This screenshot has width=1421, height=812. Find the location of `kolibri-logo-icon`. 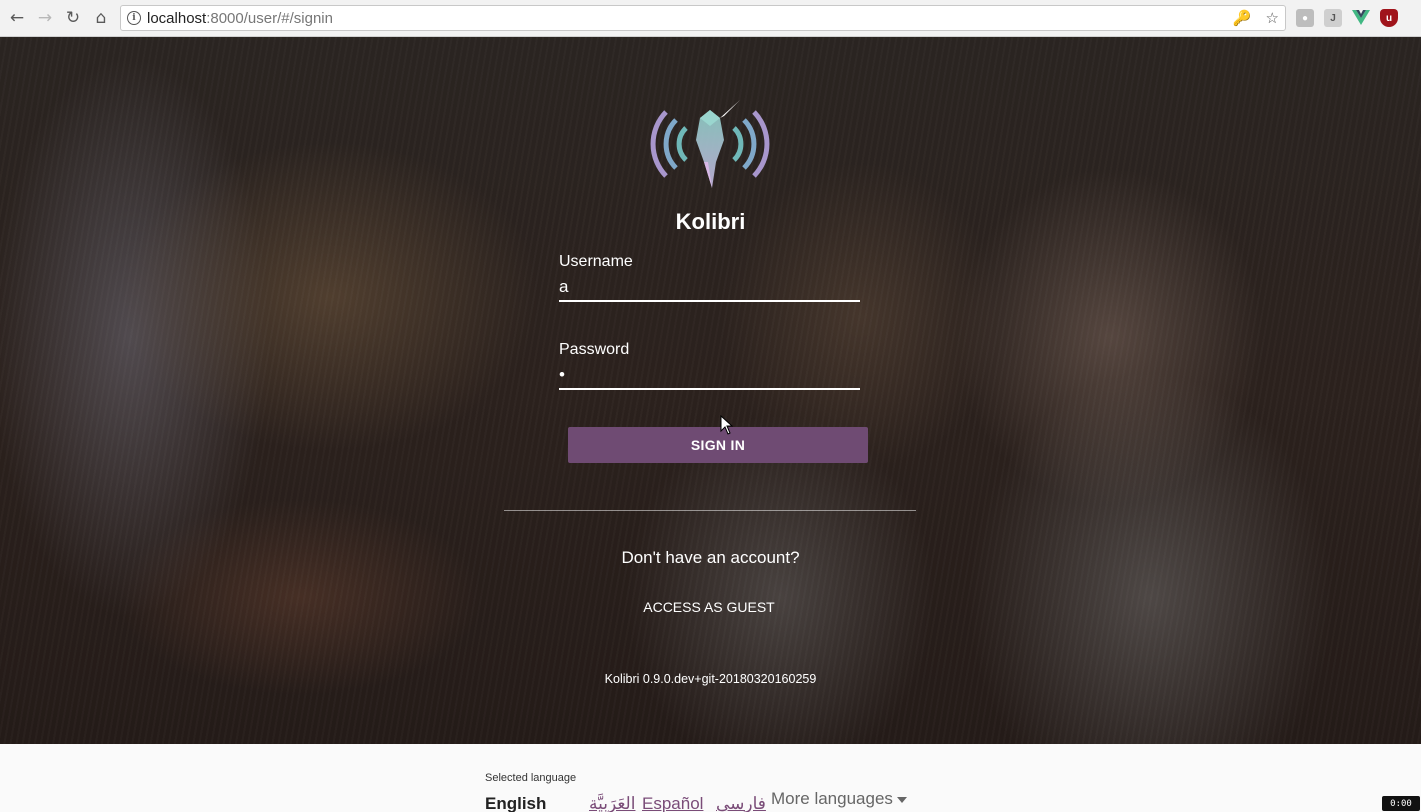

kolibri-logo-icon is located at coordinates (710, 144).